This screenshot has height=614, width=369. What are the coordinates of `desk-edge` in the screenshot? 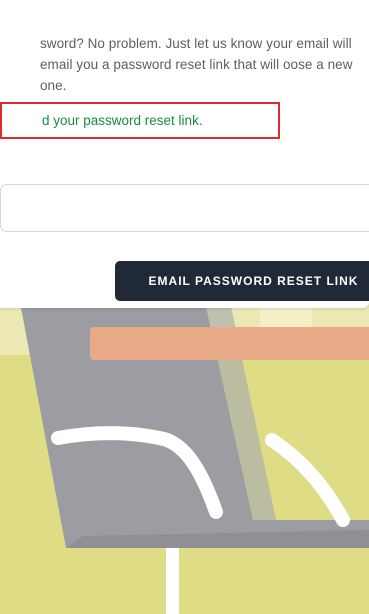 It's located at (229, 343).